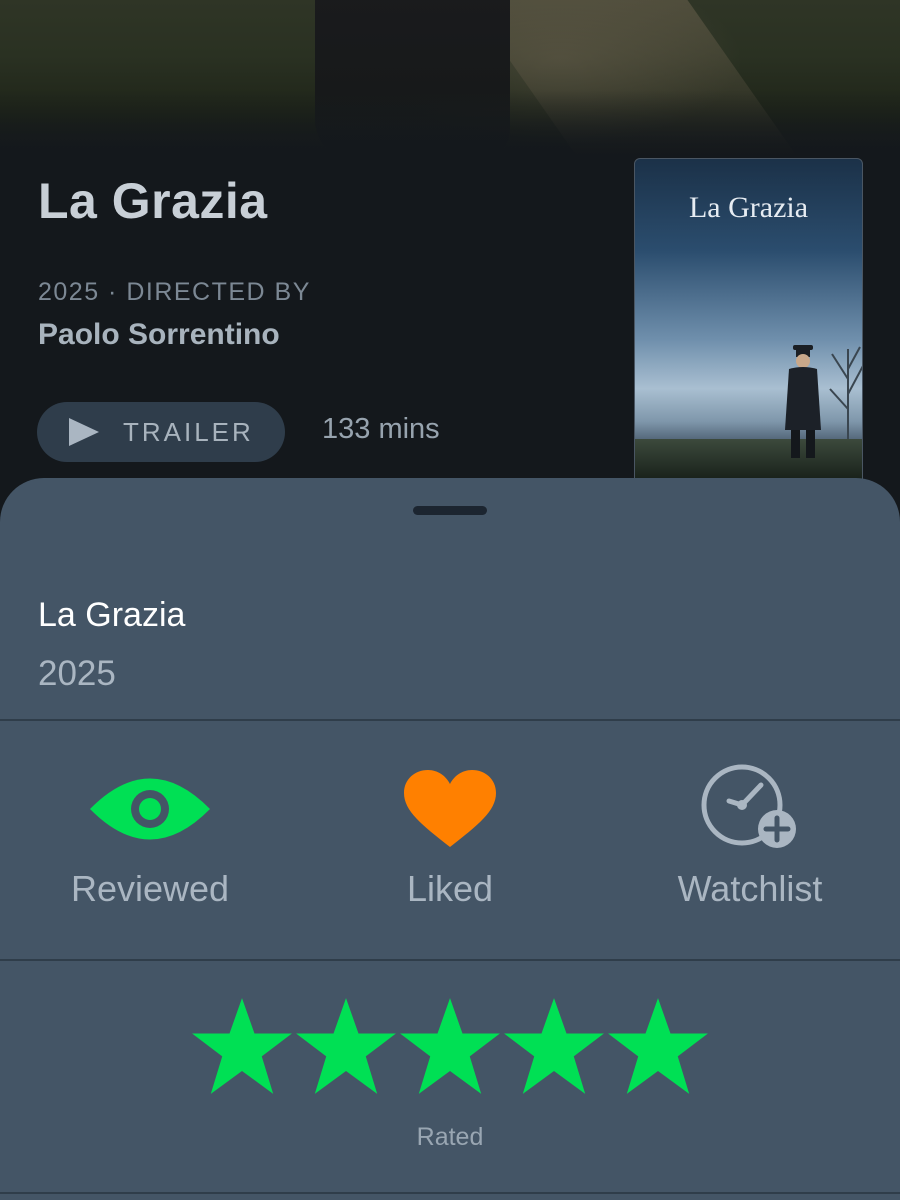 The height and width of the screenshot is (1200, 900). What do you see at coordinates (77, 673) in the screenshot?
I see `sheet-film-year: 2025` at bounding box center [77, 673].